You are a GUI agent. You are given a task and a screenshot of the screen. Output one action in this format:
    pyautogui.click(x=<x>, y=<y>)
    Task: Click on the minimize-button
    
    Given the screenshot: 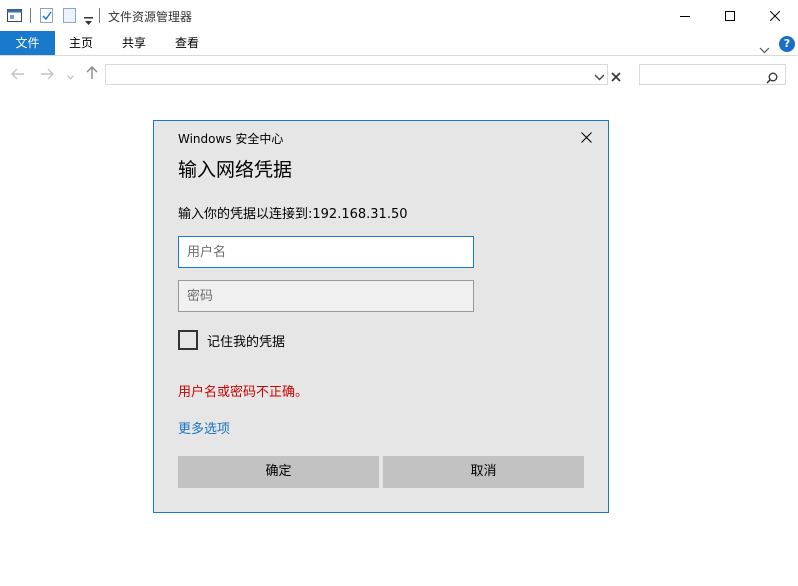 What is the action you would take?
    pyautogui.click(x=685, y=15)
    